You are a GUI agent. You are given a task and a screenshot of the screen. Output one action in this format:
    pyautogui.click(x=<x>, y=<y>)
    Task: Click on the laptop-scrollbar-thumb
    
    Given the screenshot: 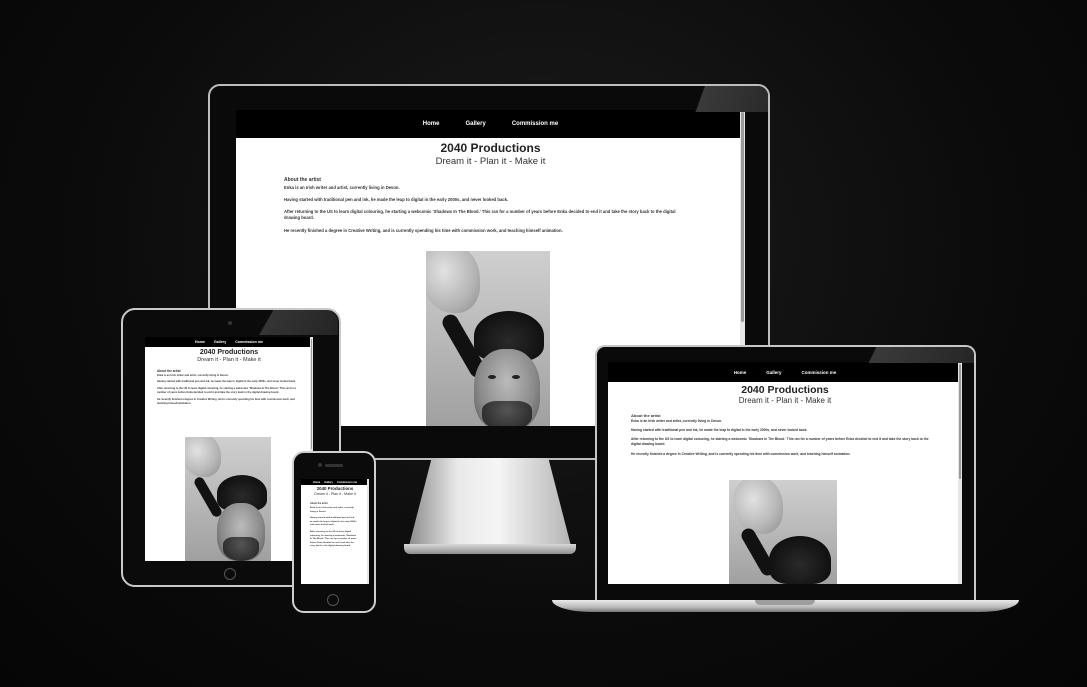 What is the action you would take?
    pyautogui.click(x=960, y=421)
    